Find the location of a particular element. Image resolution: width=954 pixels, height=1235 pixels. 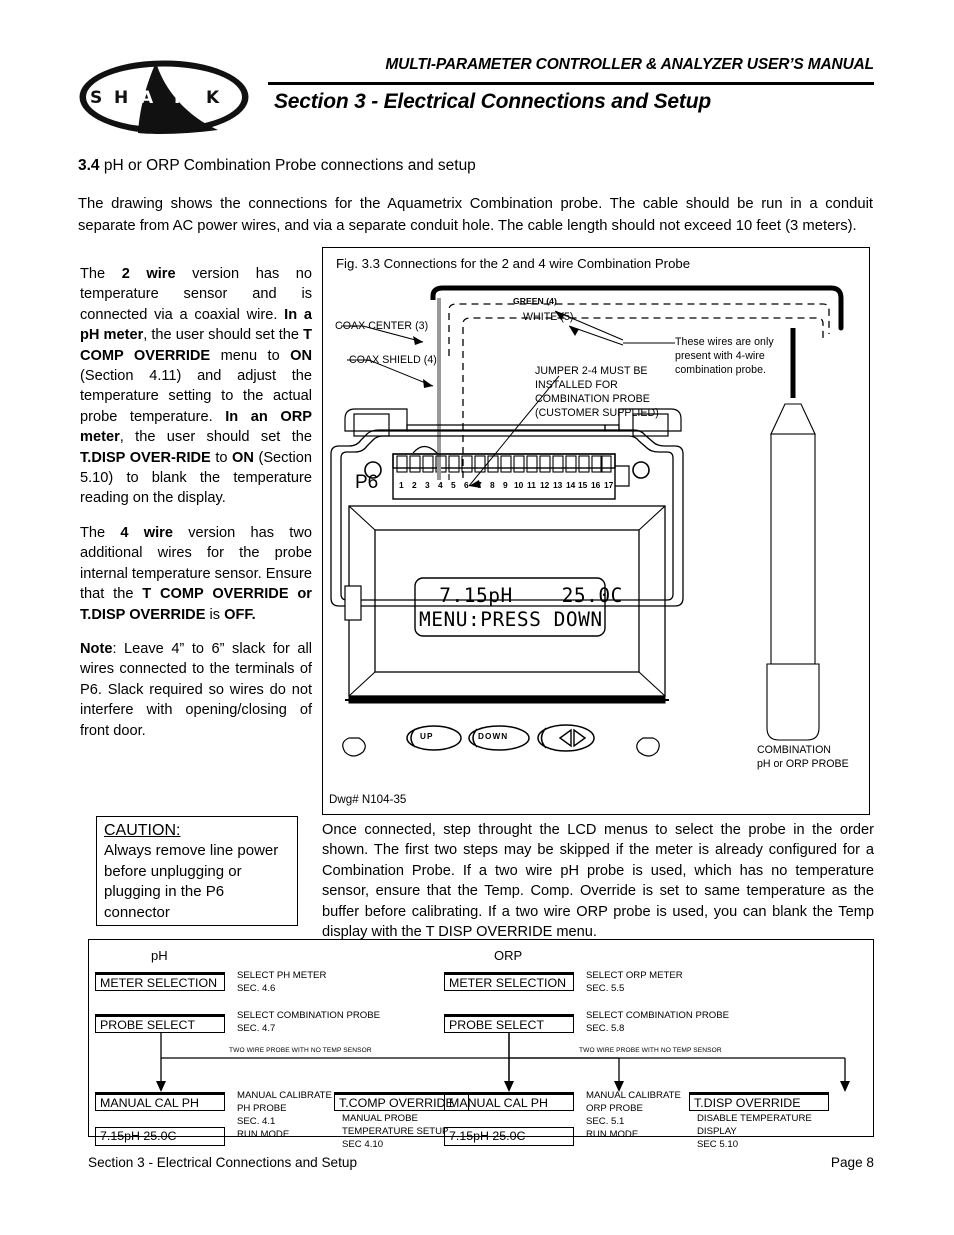

flow-box-orp-run-mode: 7.15pH 25.0C is located at coordinates (509, 1136).